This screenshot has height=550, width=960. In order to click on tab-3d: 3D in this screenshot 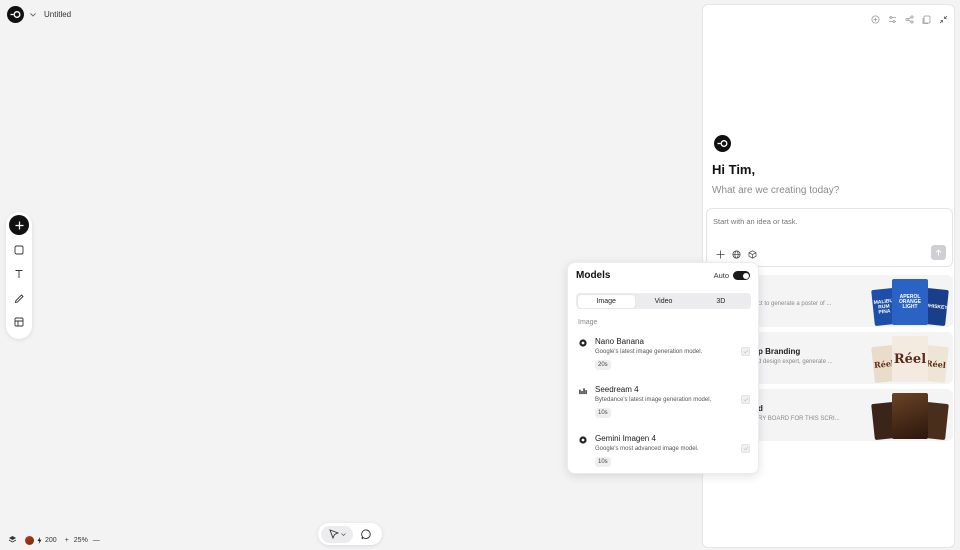, I will do `click(720, 301)`.